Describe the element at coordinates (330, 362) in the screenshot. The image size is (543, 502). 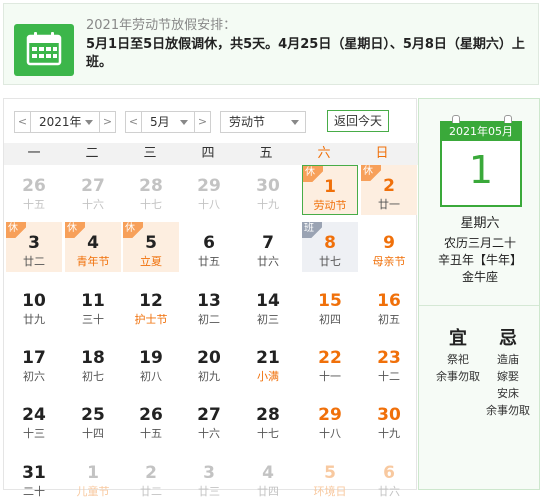
I see `day-cell: 22 十一` at that location.